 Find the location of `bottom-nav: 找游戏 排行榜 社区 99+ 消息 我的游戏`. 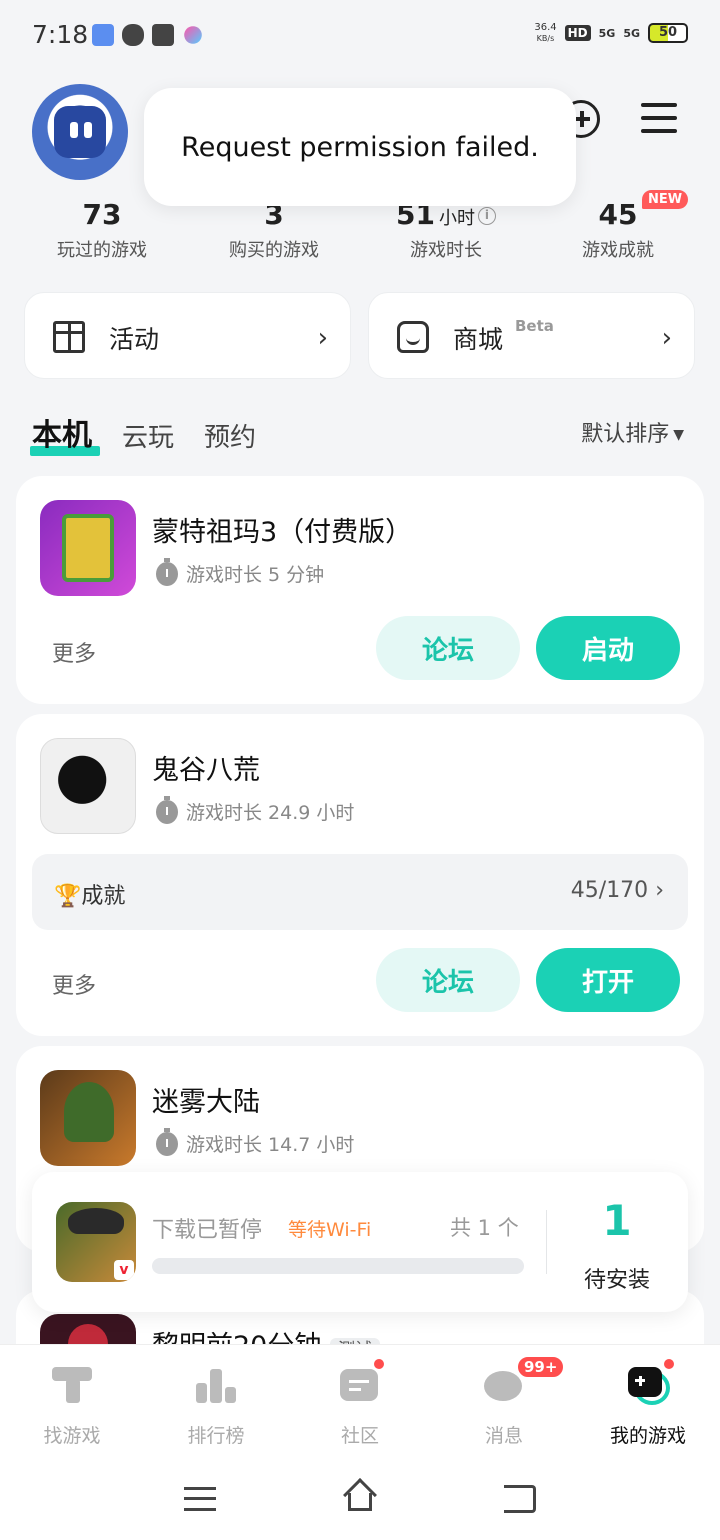

bottom-nav: 找游戏 排行榜 社区 99+ 消息 我的游戏 is located at coordinates (360, 1442).